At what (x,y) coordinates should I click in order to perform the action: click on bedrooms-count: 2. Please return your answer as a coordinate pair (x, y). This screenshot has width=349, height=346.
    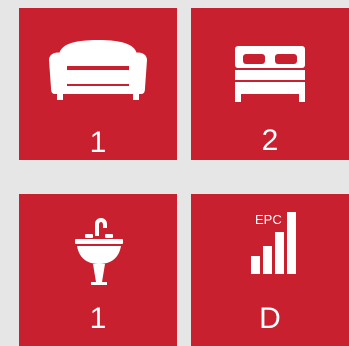
    Looking at the image, I should click on (270, 140).